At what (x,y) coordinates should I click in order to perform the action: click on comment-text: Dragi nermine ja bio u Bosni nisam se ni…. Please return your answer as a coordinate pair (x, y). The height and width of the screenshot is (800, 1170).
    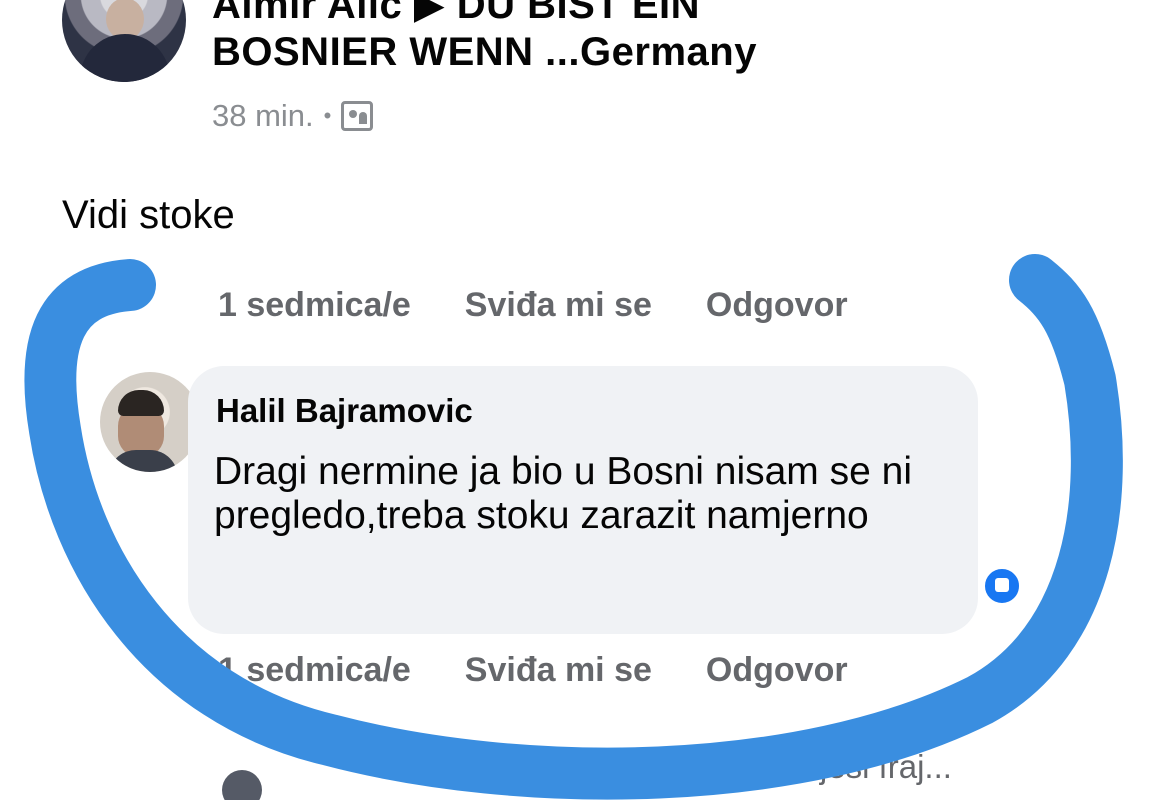
    Looking at the image, I should click on (563, 493).